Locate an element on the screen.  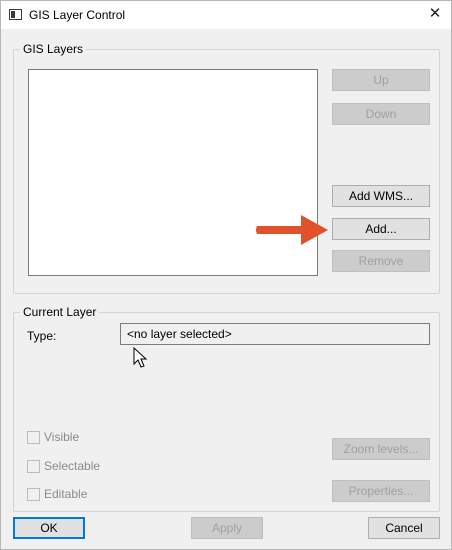
down-button: Down is located at coordinates (381, 114).